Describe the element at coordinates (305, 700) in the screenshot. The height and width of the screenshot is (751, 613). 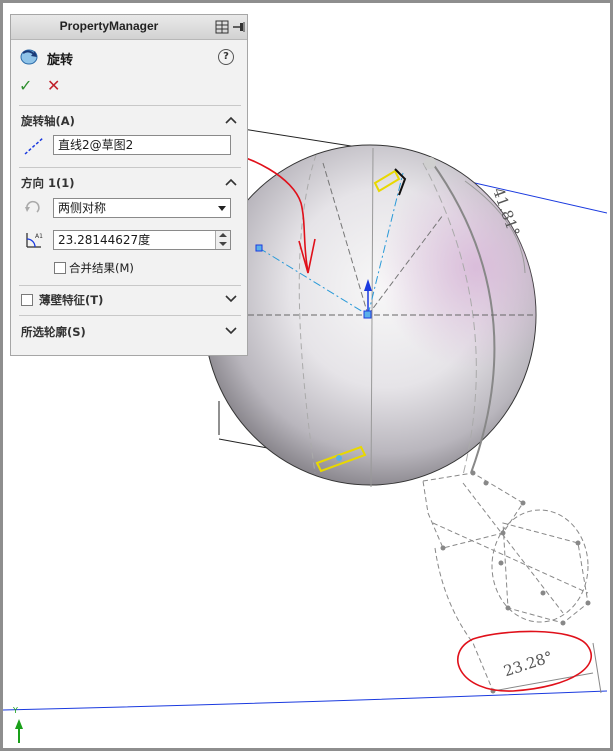
I see `sketch-line-bottom` at that location.